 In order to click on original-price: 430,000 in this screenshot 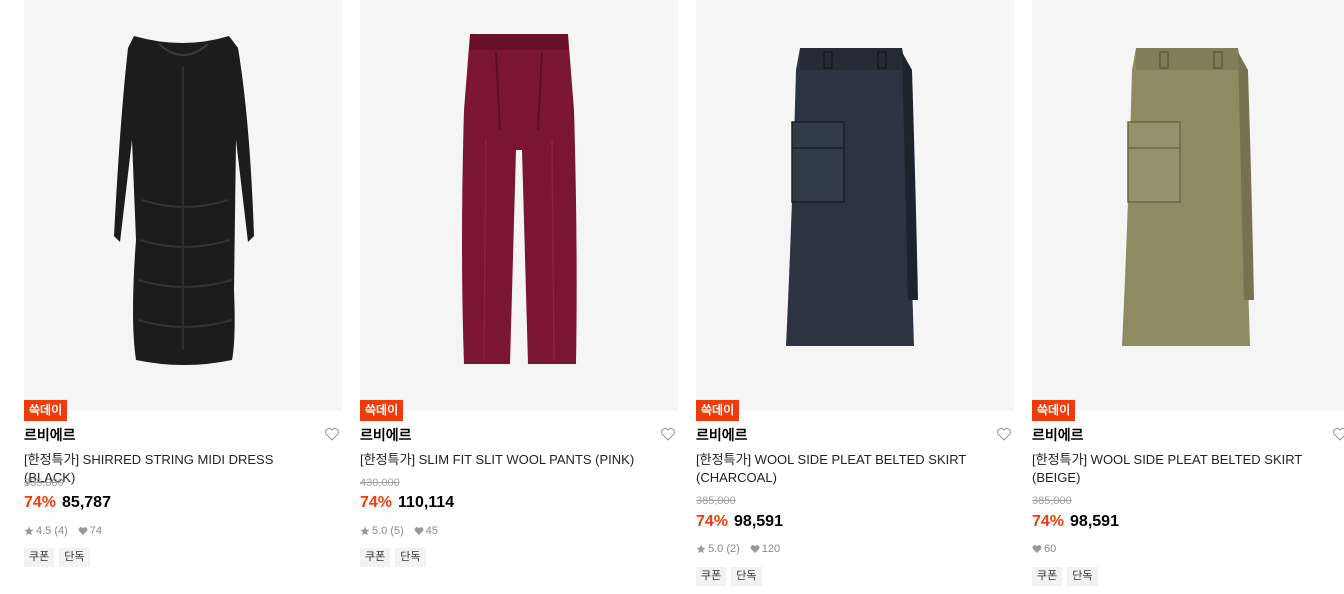, I will do `click(380, 483)`.